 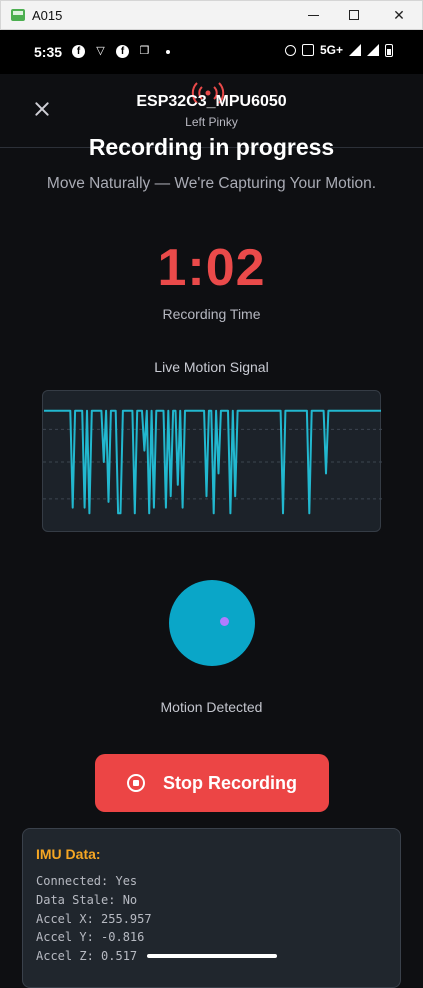 What do you see at coordinates (212, 956) in the screenshot?
I see `home-indicator` at bounding box center [212, 956].